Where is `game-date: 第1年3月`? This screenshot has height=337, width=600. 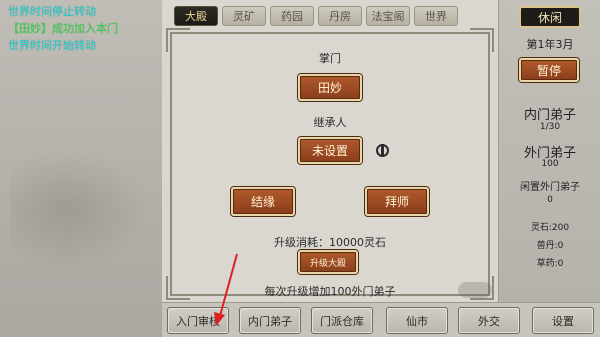
game-date: 第1年3月 is located at coordinates (550, 44).